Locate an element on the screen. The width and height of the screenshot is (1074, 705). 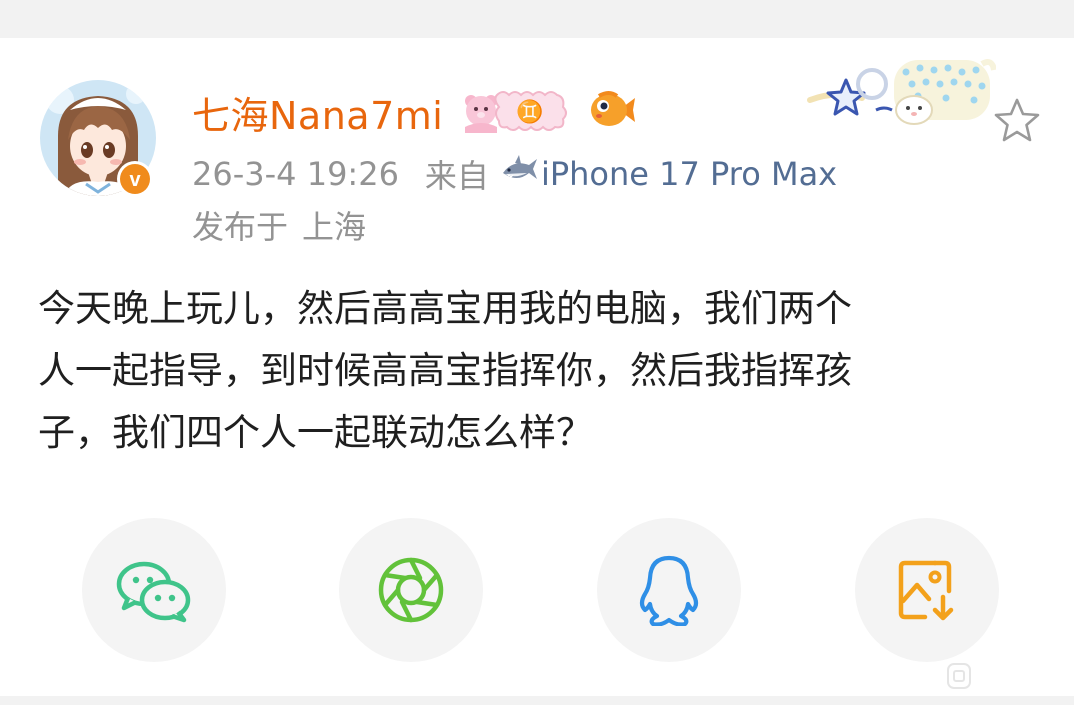
username: 七海Nana7mi is located at coordinates (317, 112).